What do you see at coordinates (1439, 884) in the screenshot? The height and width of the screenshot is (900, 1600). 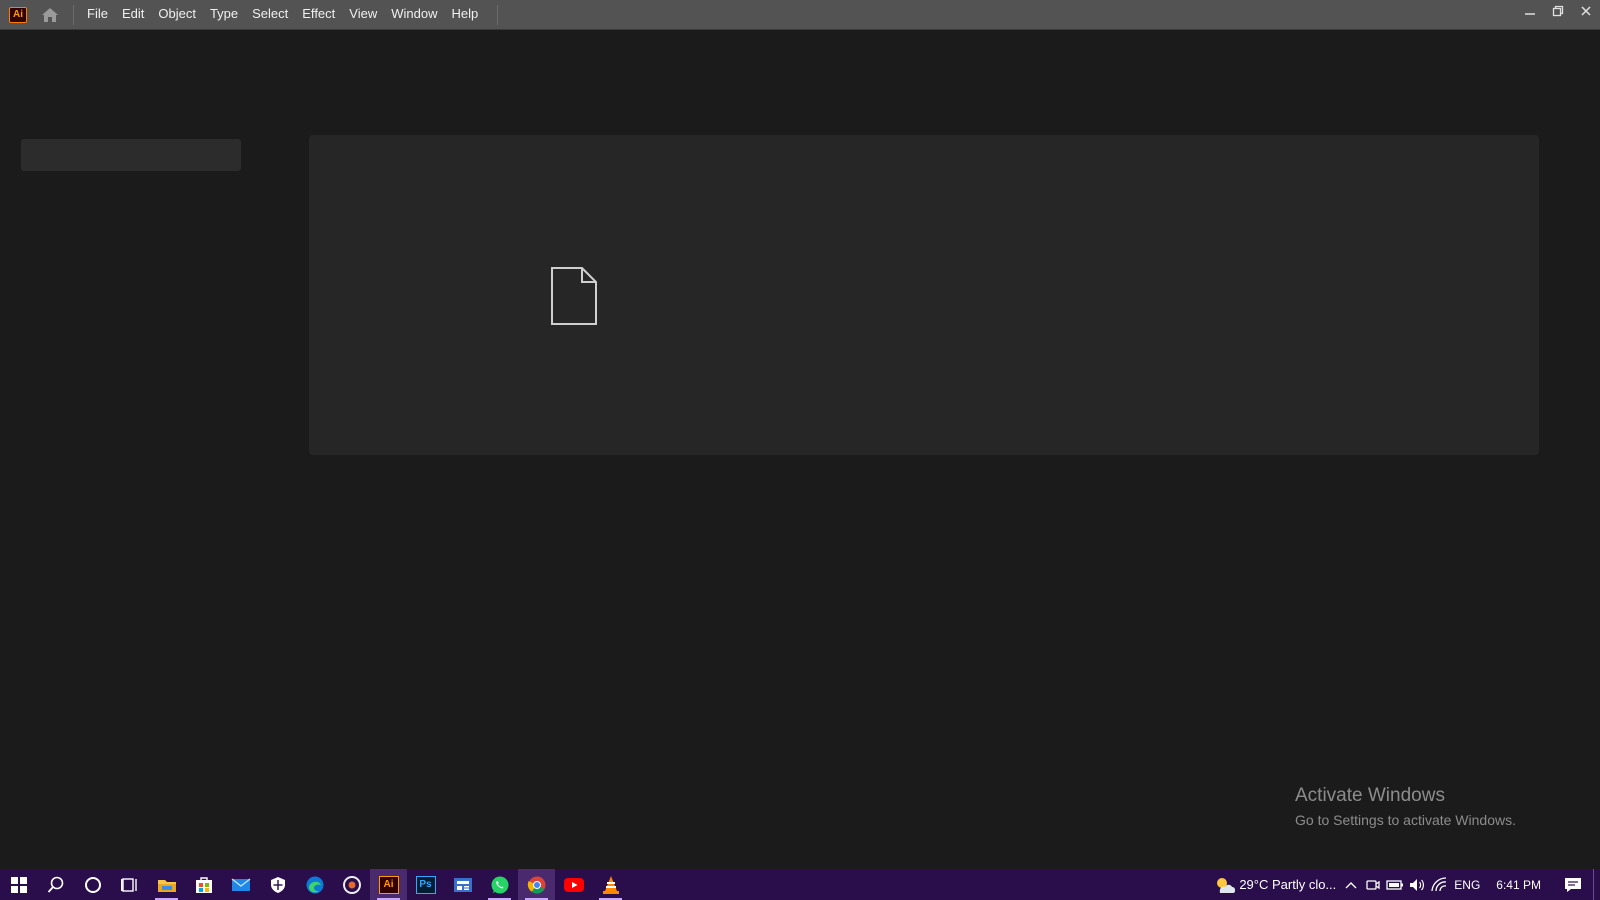 I see `wifi-icon` at bounding box center [1439, 884].